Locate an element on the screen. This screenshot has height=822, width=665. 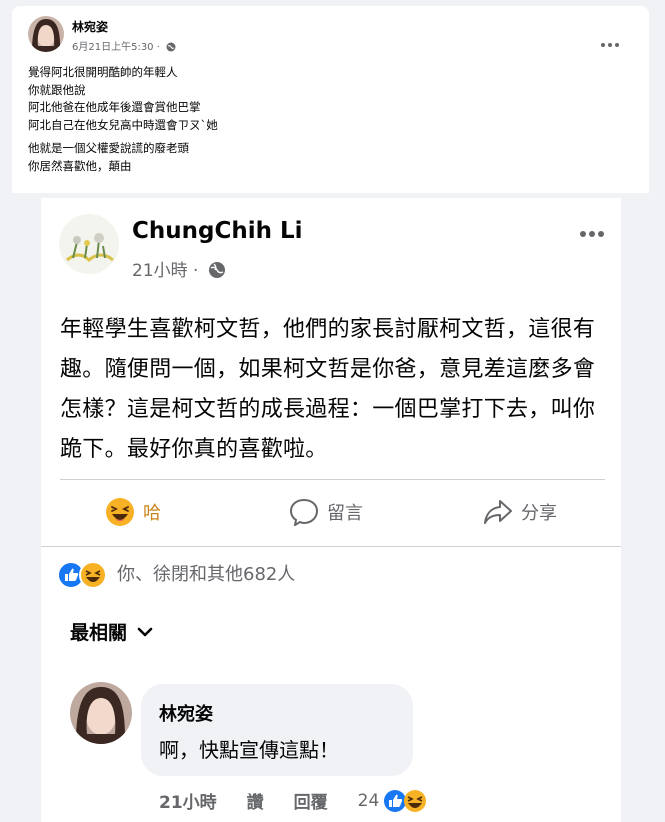
page-avatar is located at coordinates (89, 244).